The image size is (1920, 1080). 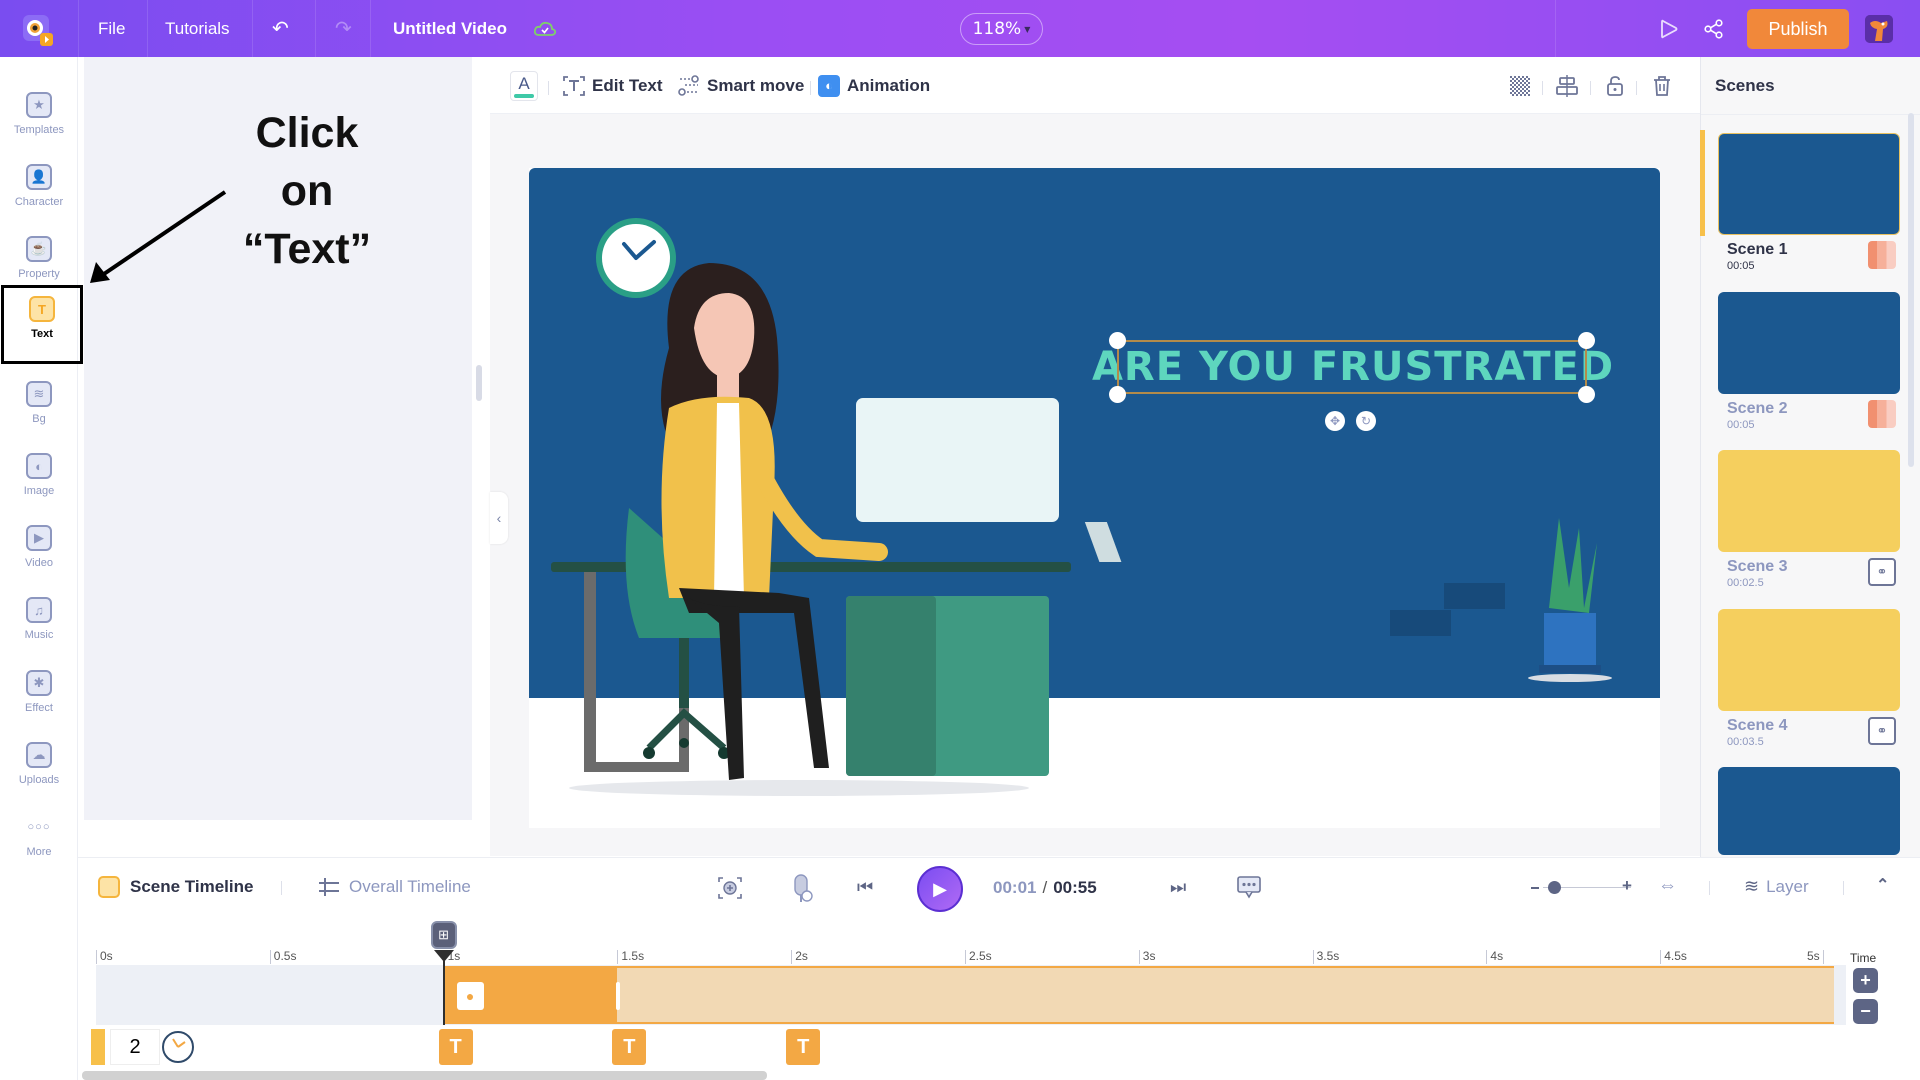 I want to click on font-color-button: A, so click(x=524, y=85).